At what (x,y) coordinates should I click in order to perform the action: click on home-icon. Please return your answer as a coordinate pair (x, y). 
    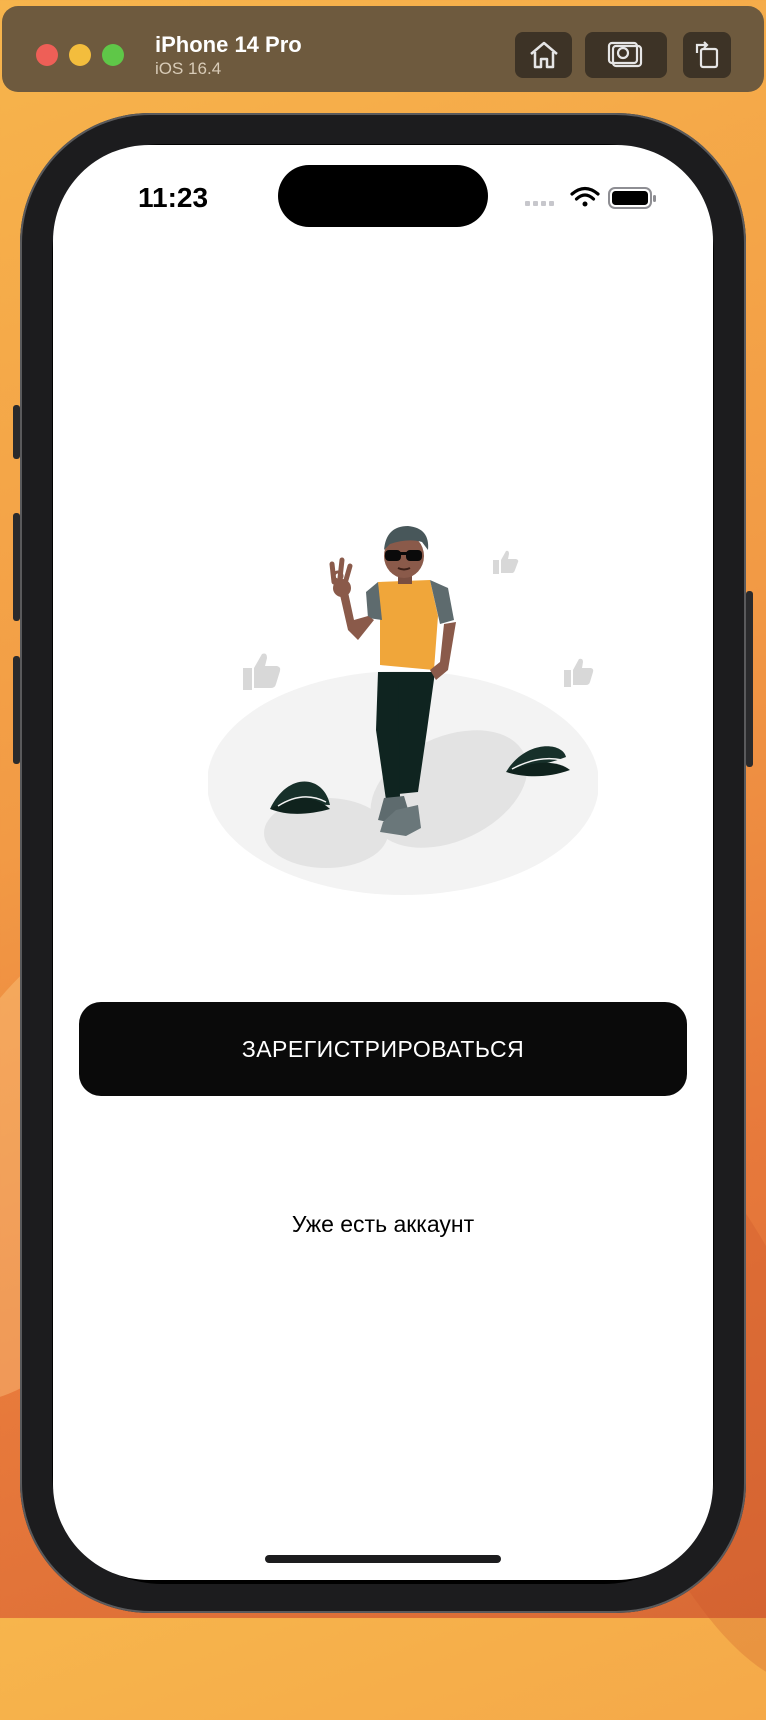
    Looking at the image, I should click on (543, 55).